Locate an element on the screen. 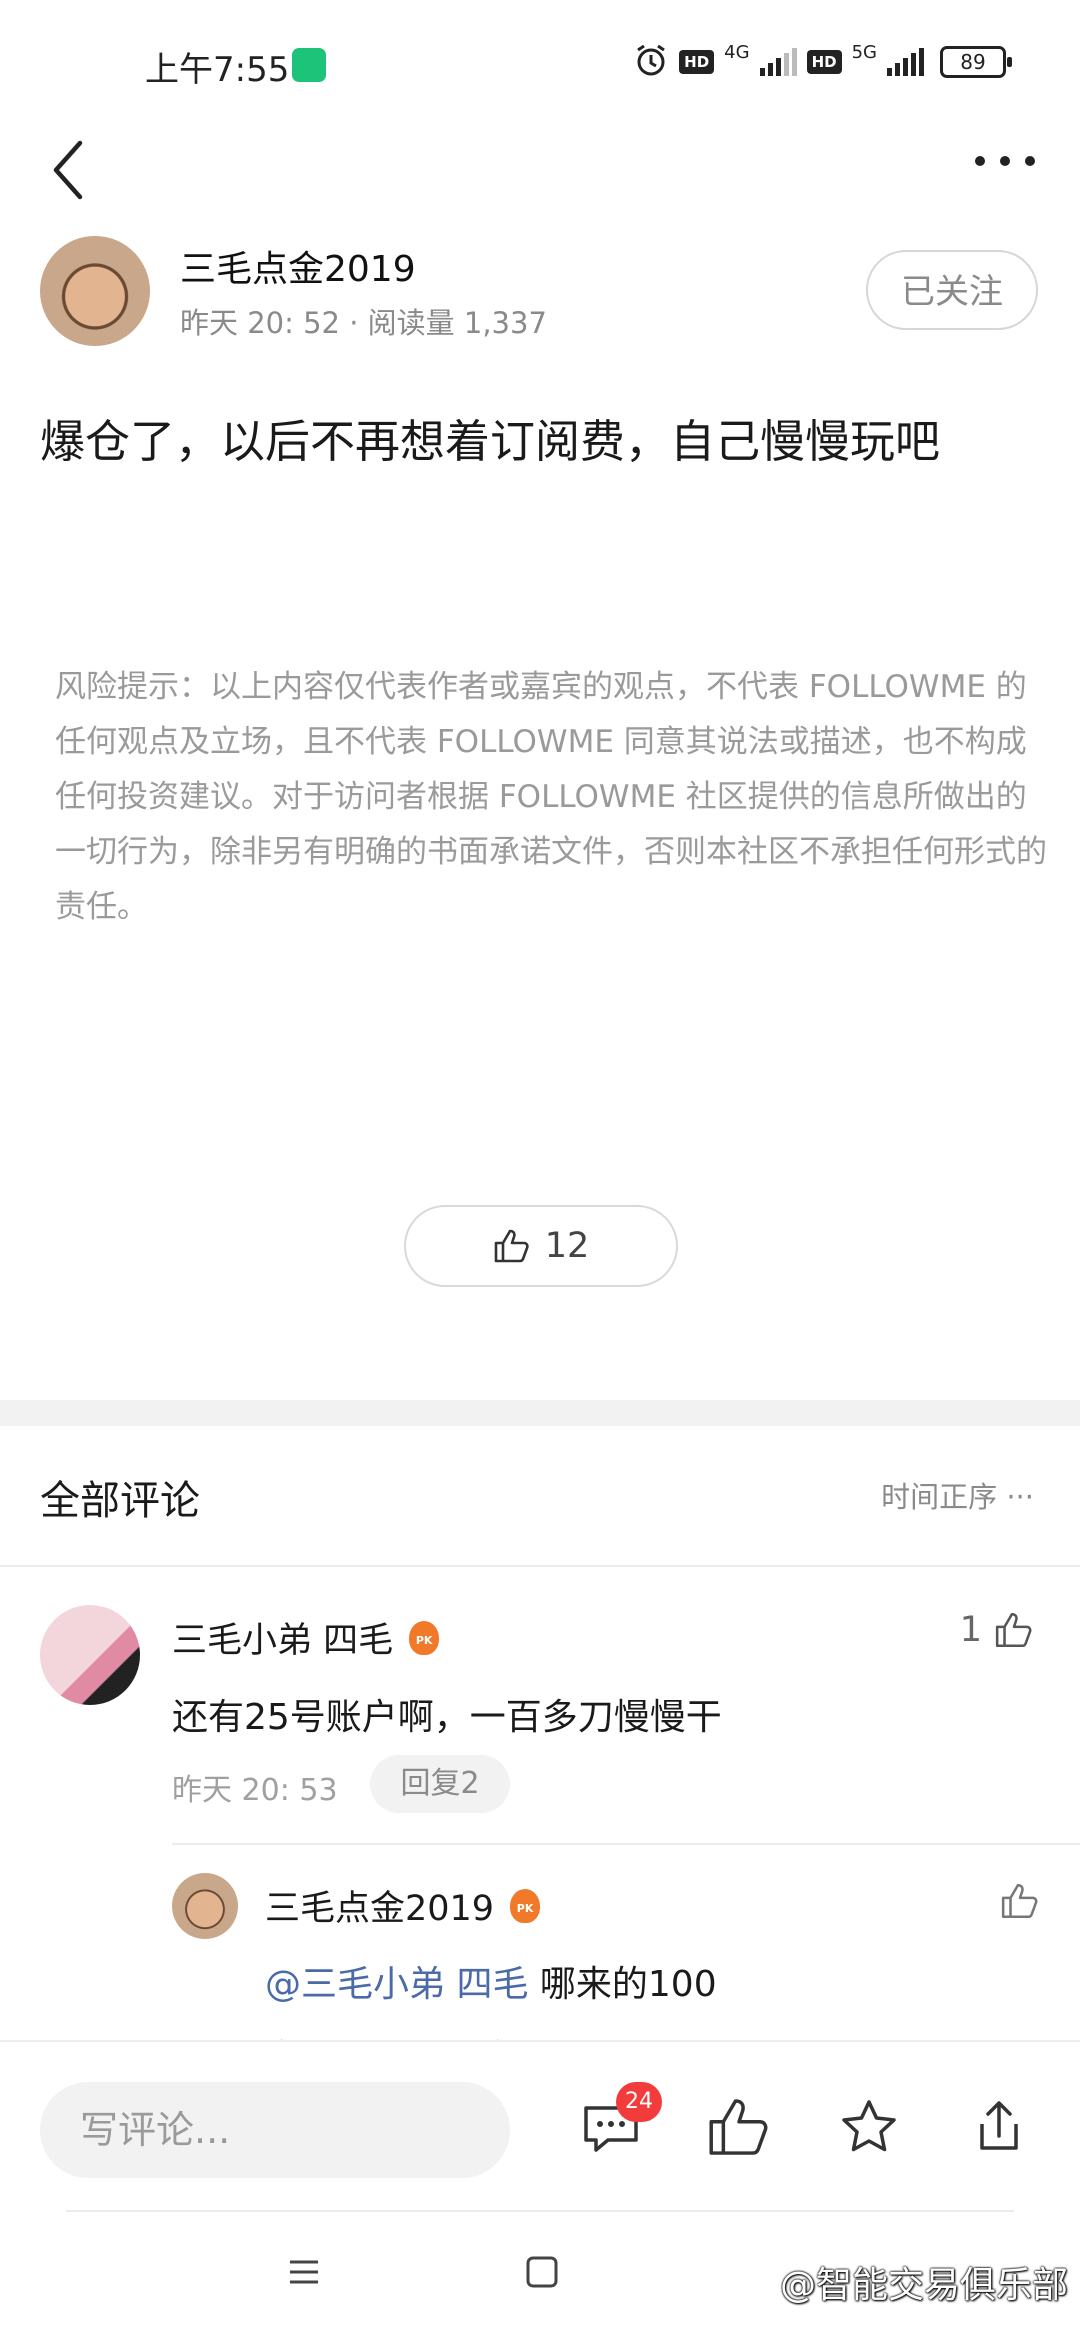  alarm-icon is located at coordinates (651, 62).